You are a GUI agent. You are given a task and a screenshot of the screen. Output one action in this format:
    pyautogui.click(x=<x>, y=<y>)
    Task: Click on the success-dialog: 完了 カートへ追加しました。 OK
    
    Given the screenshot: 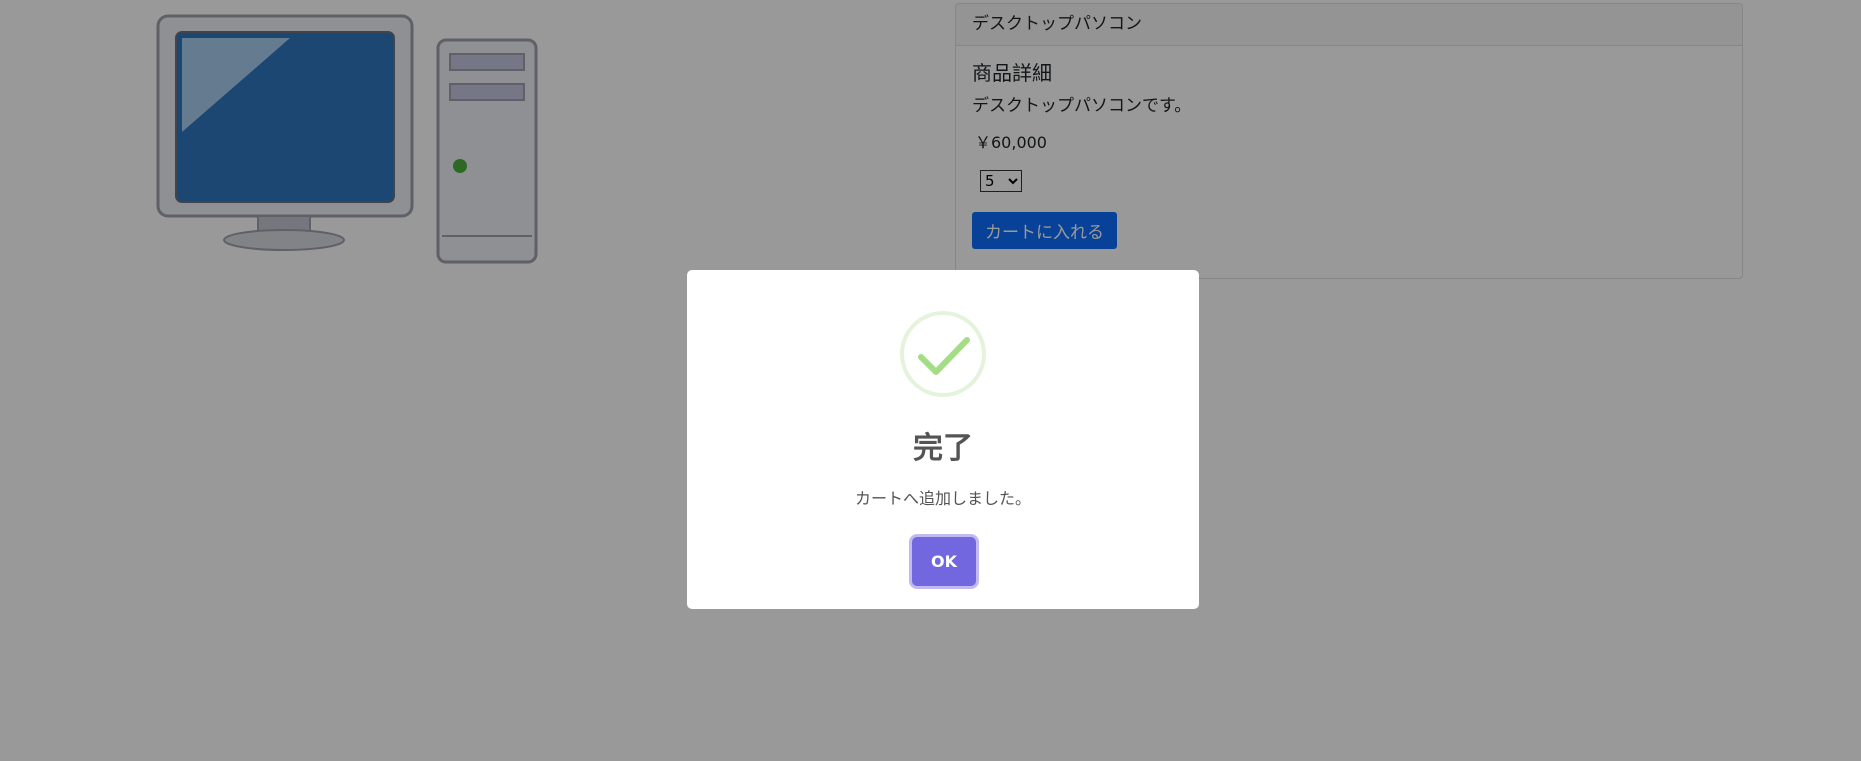 What is the action you would take?
    pyautogui.click(x=943, y=439)
    